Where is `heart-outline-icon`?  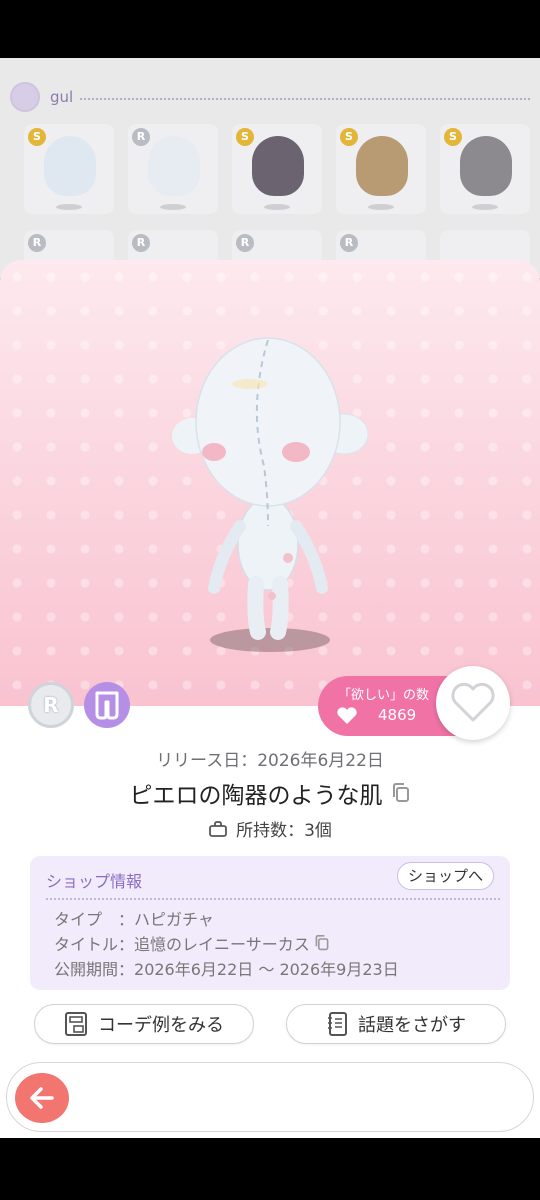 heart-outline-icon is located at coordinates (473, 702).